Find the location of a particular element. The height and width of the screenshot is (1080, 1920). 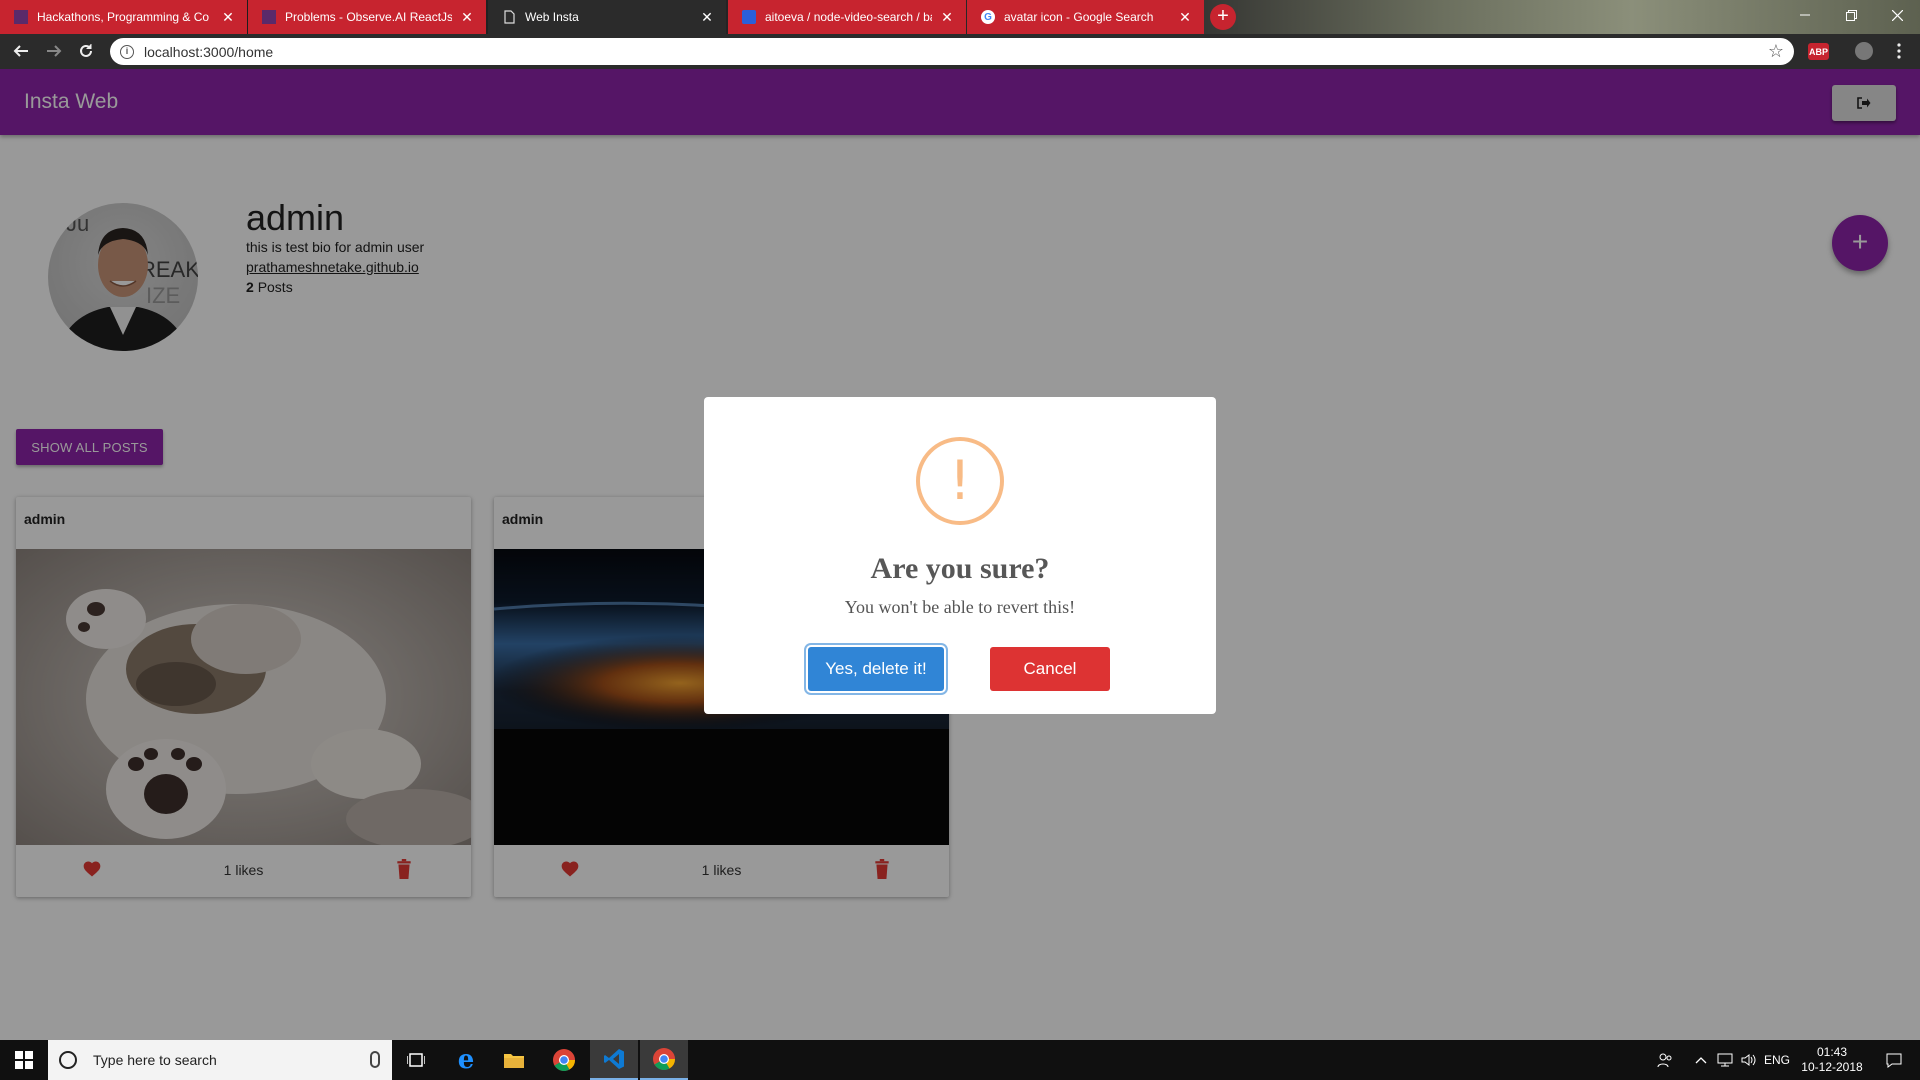

clock-date: 10-12-2018 is located at coordinates (1832, 1067).